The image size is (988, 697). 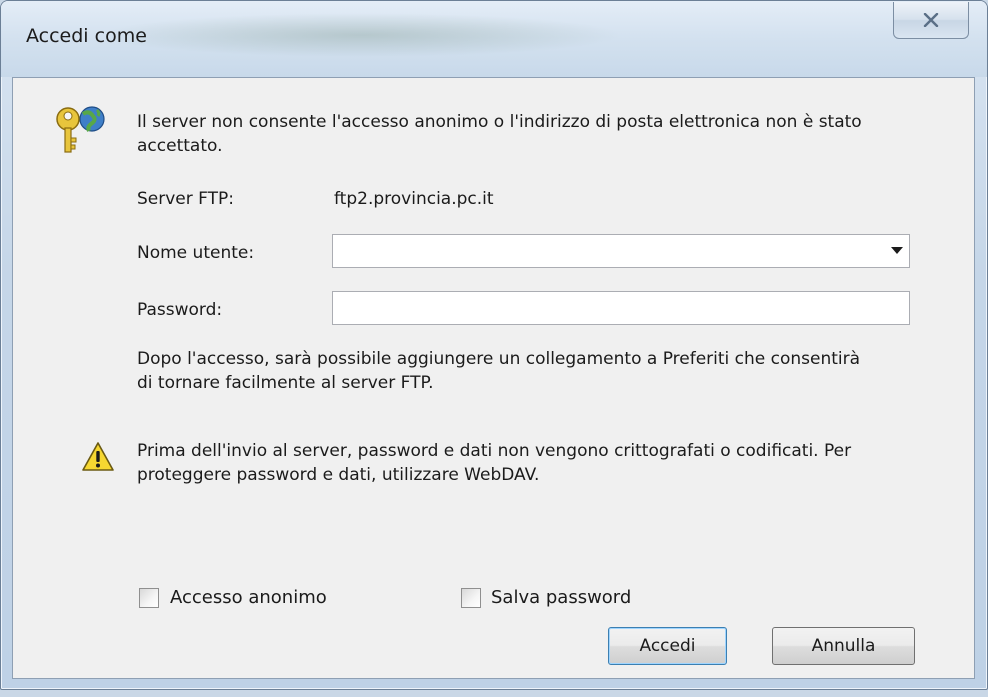 I want to click on chevron-down-icon, so click(x=897, y=250).